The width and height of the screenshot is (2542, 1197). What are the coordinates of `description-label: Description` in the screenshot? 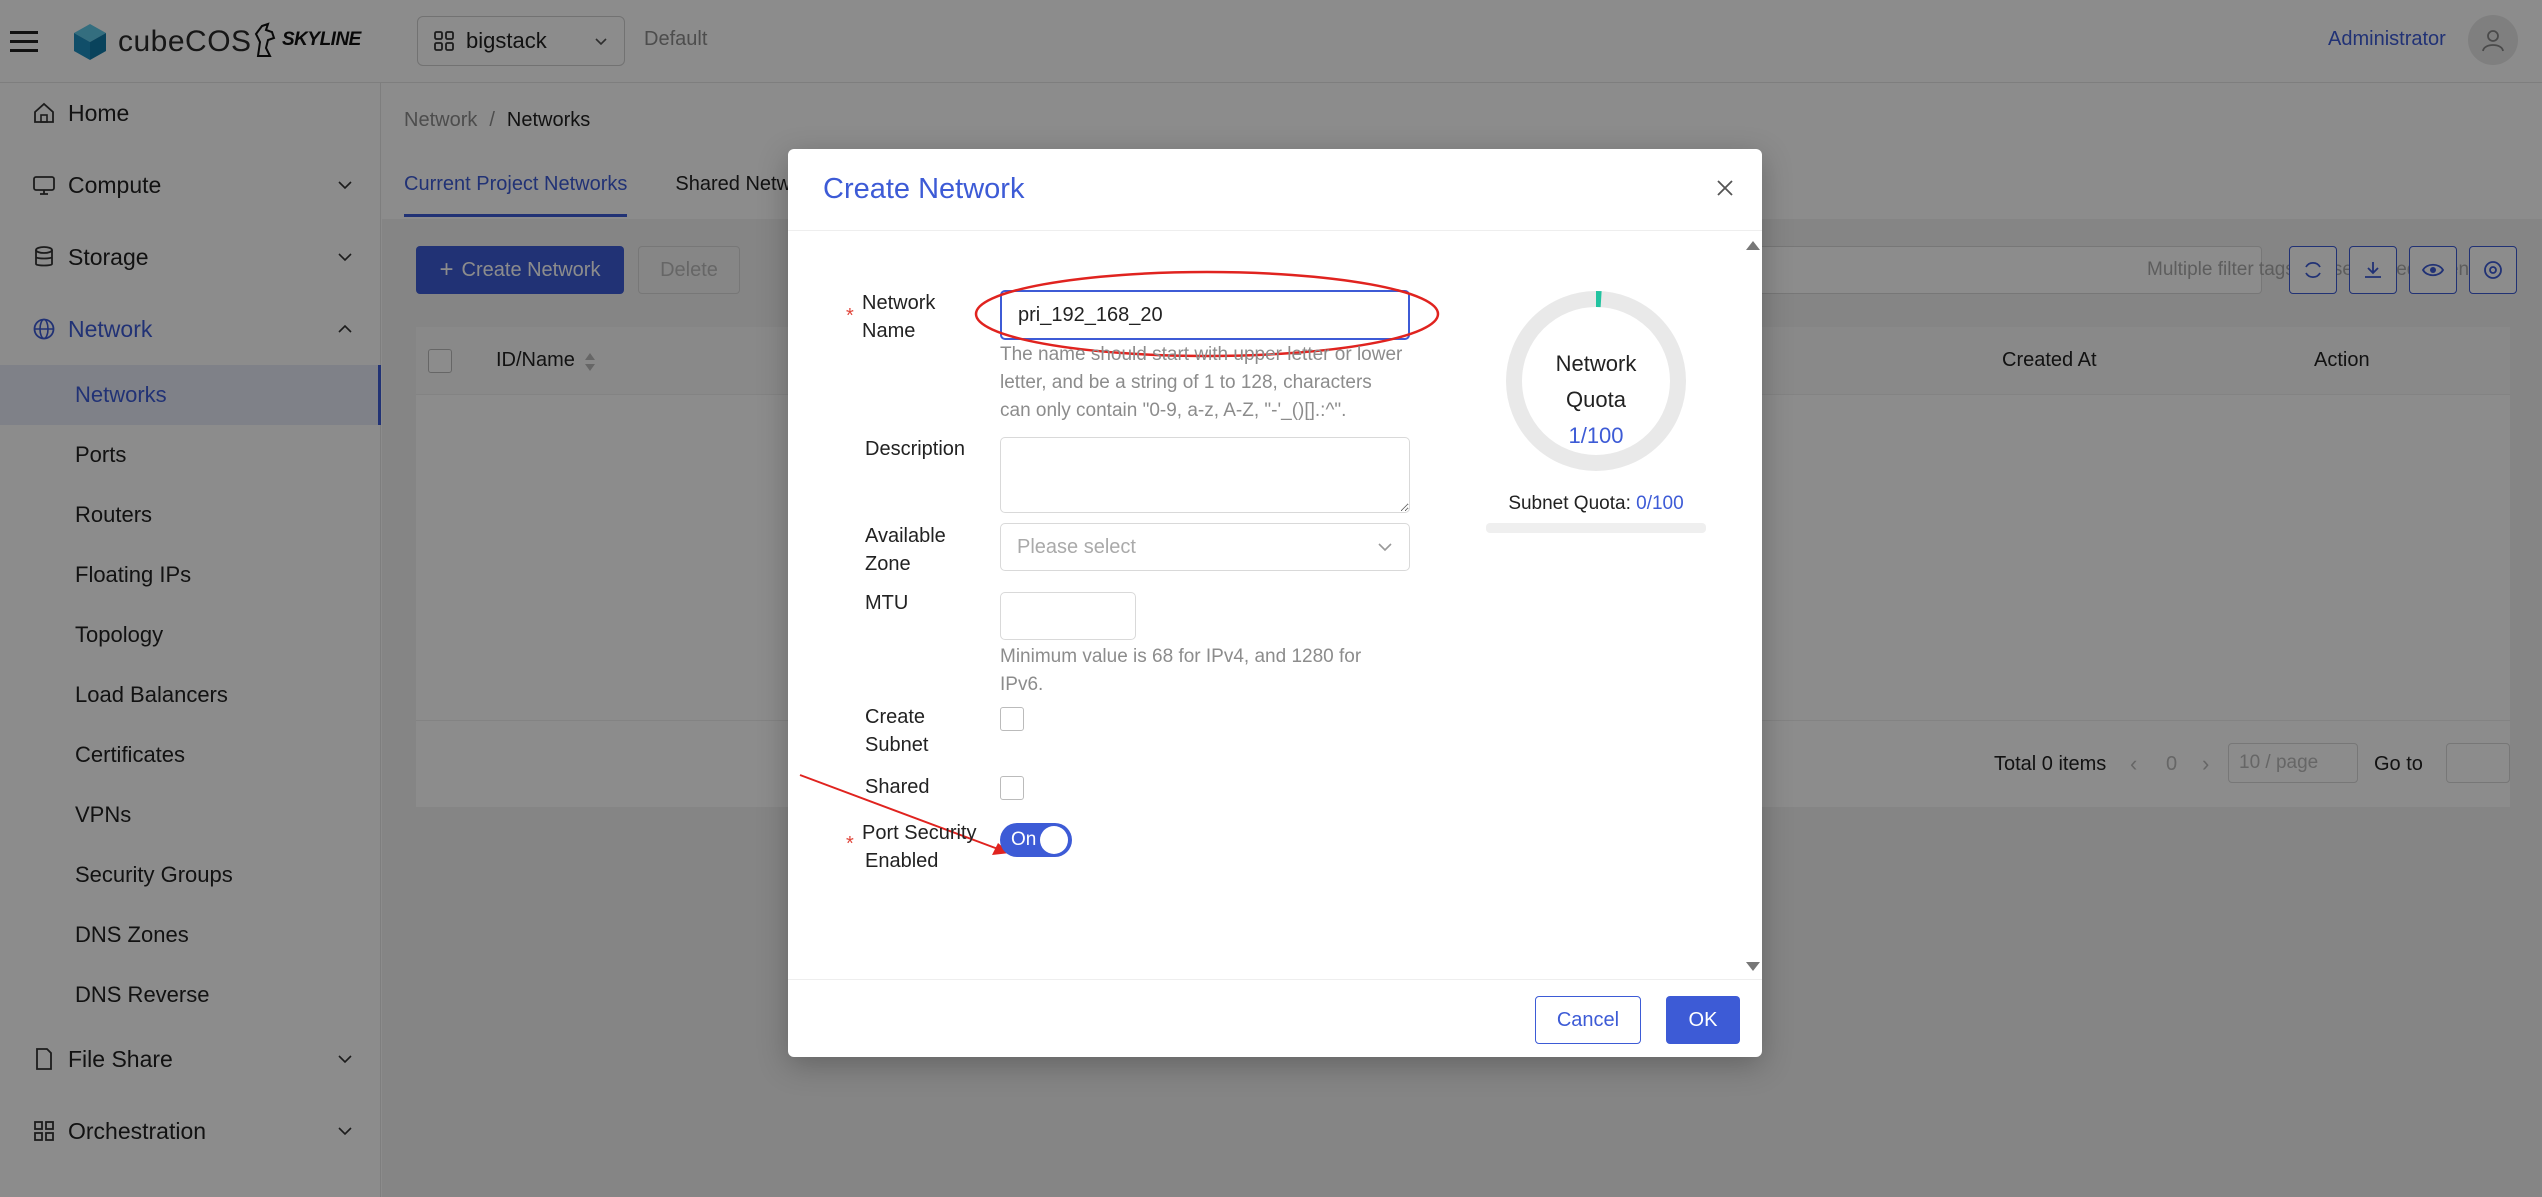 It's located at (915, 449).